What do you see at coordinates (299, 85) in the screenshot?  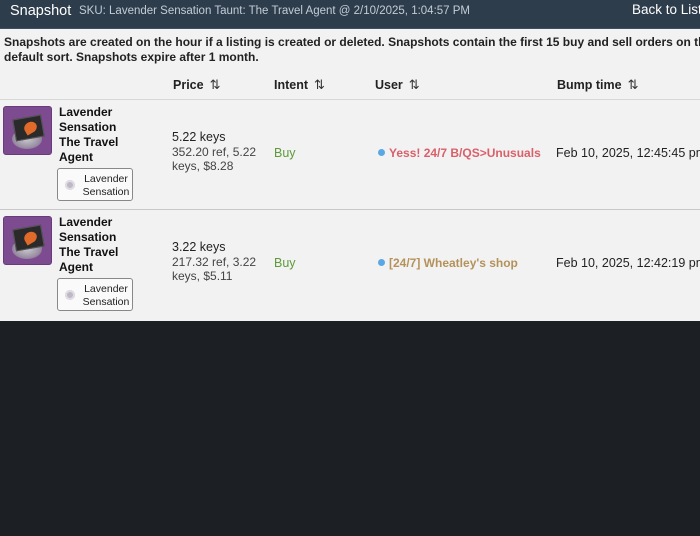 I see `column-header-intent: Intent ⇅` at bounding box center [299, 85].